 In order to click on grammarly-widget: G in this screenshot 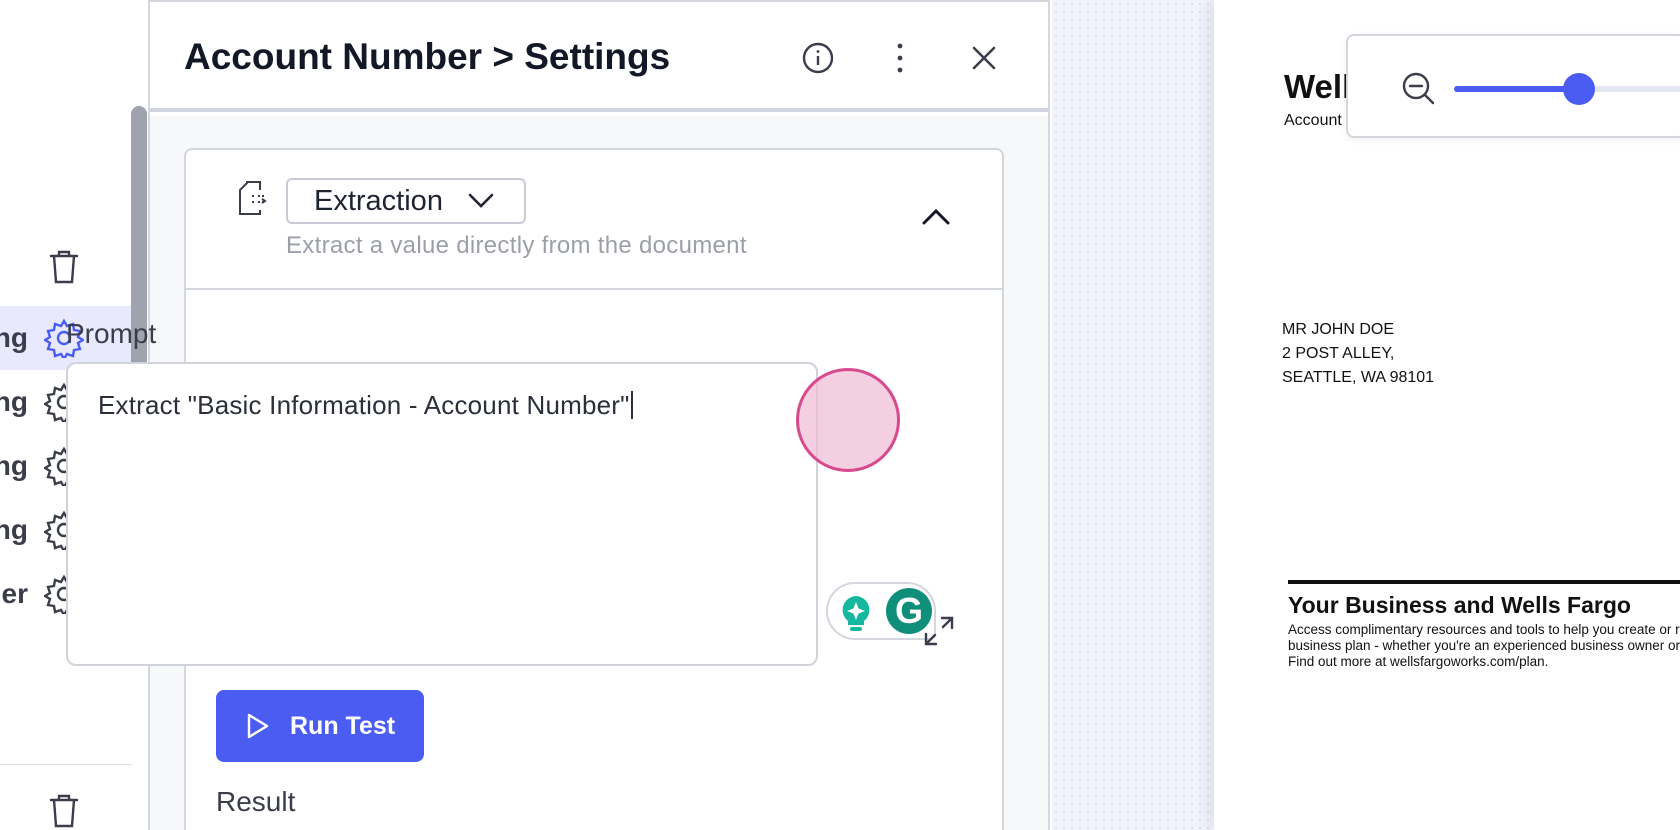, I will do `click(881, 611)`.